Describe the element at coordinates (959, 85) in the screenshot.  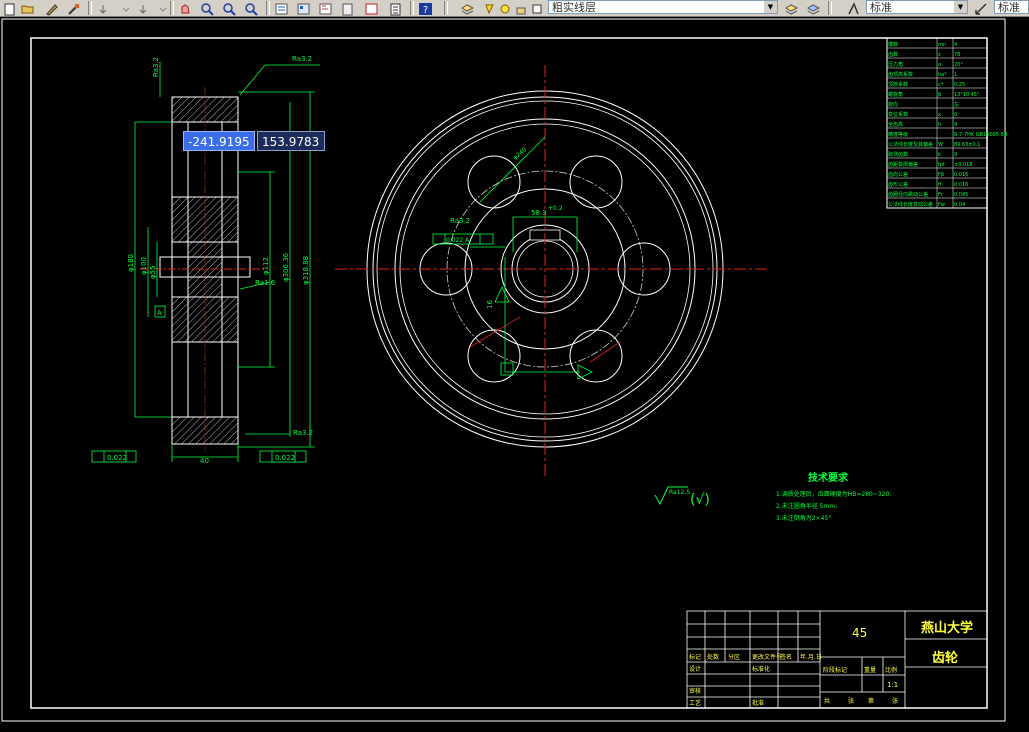
I see `params-table-cell: 0.25` at that location.